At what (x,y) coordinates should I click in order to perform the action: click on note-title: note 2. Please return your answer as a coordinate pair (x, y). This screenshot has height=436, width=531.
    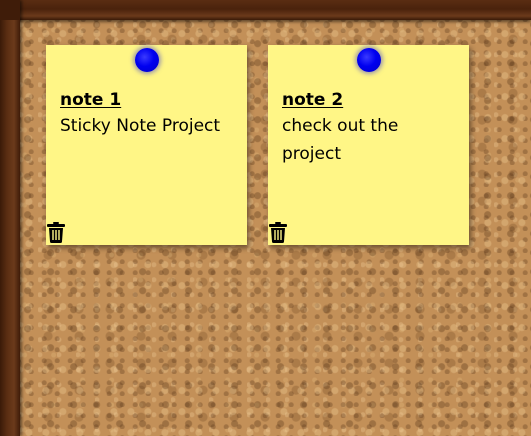
    Looking at the image, I should click on (312, 100).